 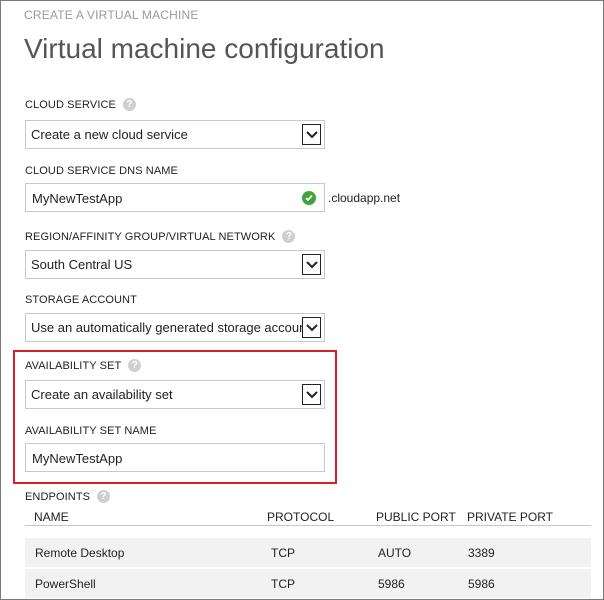 I want to click on endpoint-private-port: 3389, so click(x=481, y=553).